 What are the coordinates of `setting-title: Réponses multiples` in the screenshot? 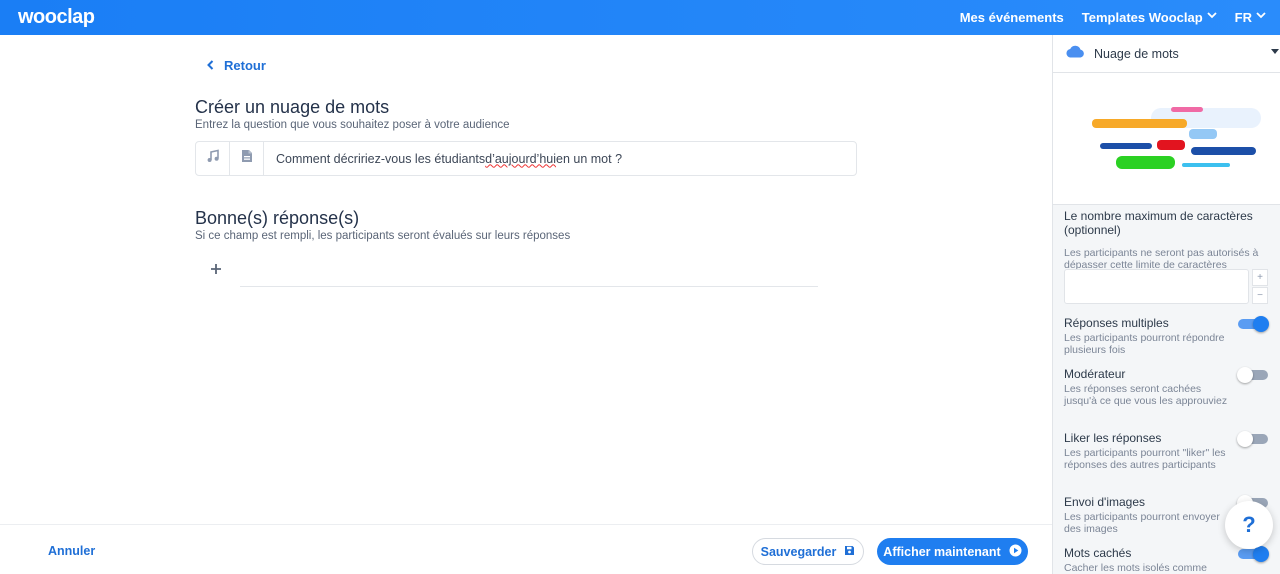 It's located at (1116, 323).